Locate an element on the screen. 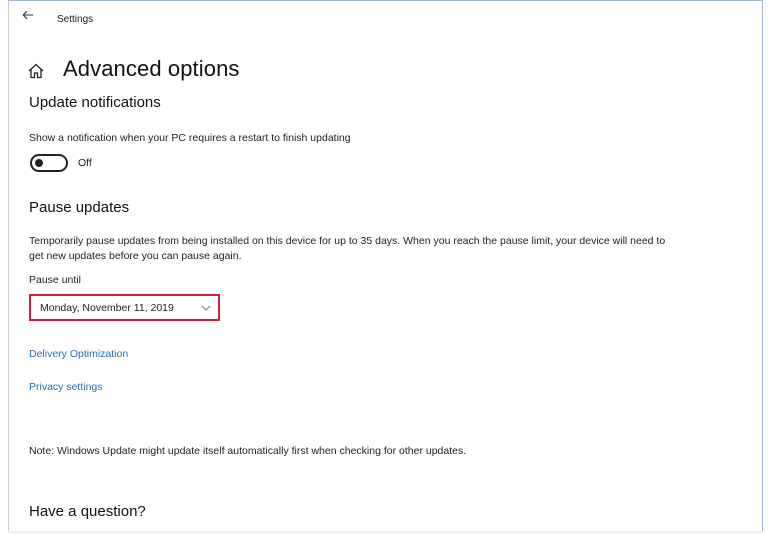 Image resolution: width=769 pixels, height=534 pixels. delivery-optimization-link: Delivery Optimization is located at coordinates (78, 354).